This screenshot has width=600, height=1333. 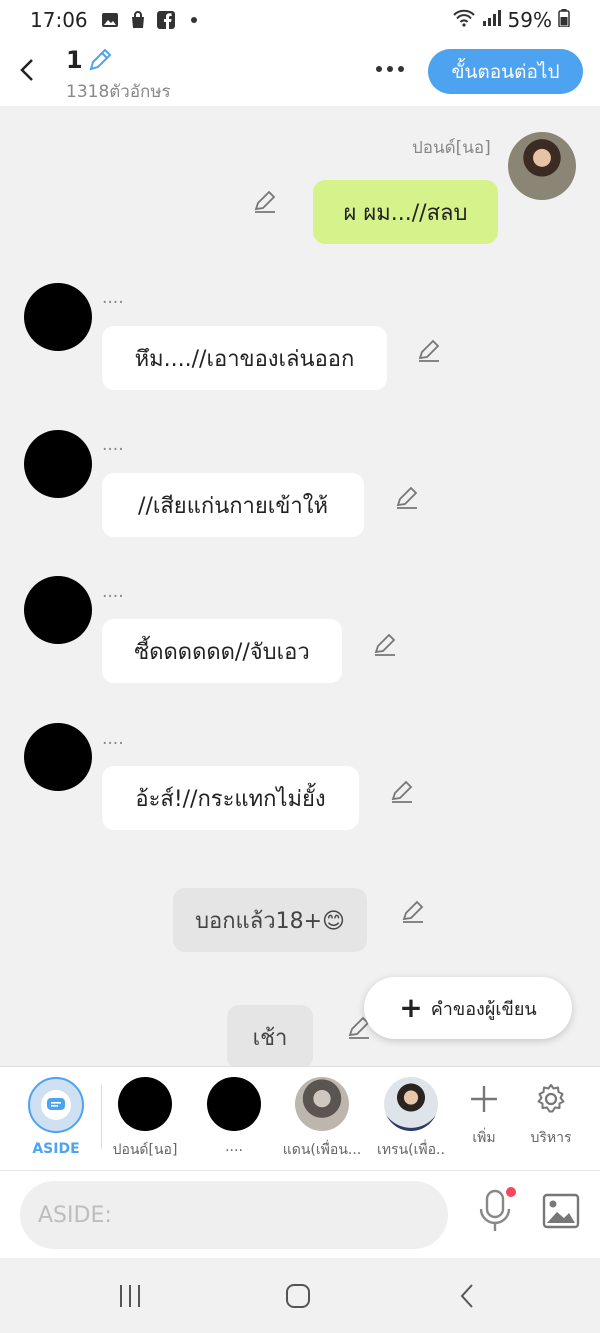 What do you see at coordinates (166, 20) in the screenshot?
I see `facebook-icon` at bounding box center [166, 20].